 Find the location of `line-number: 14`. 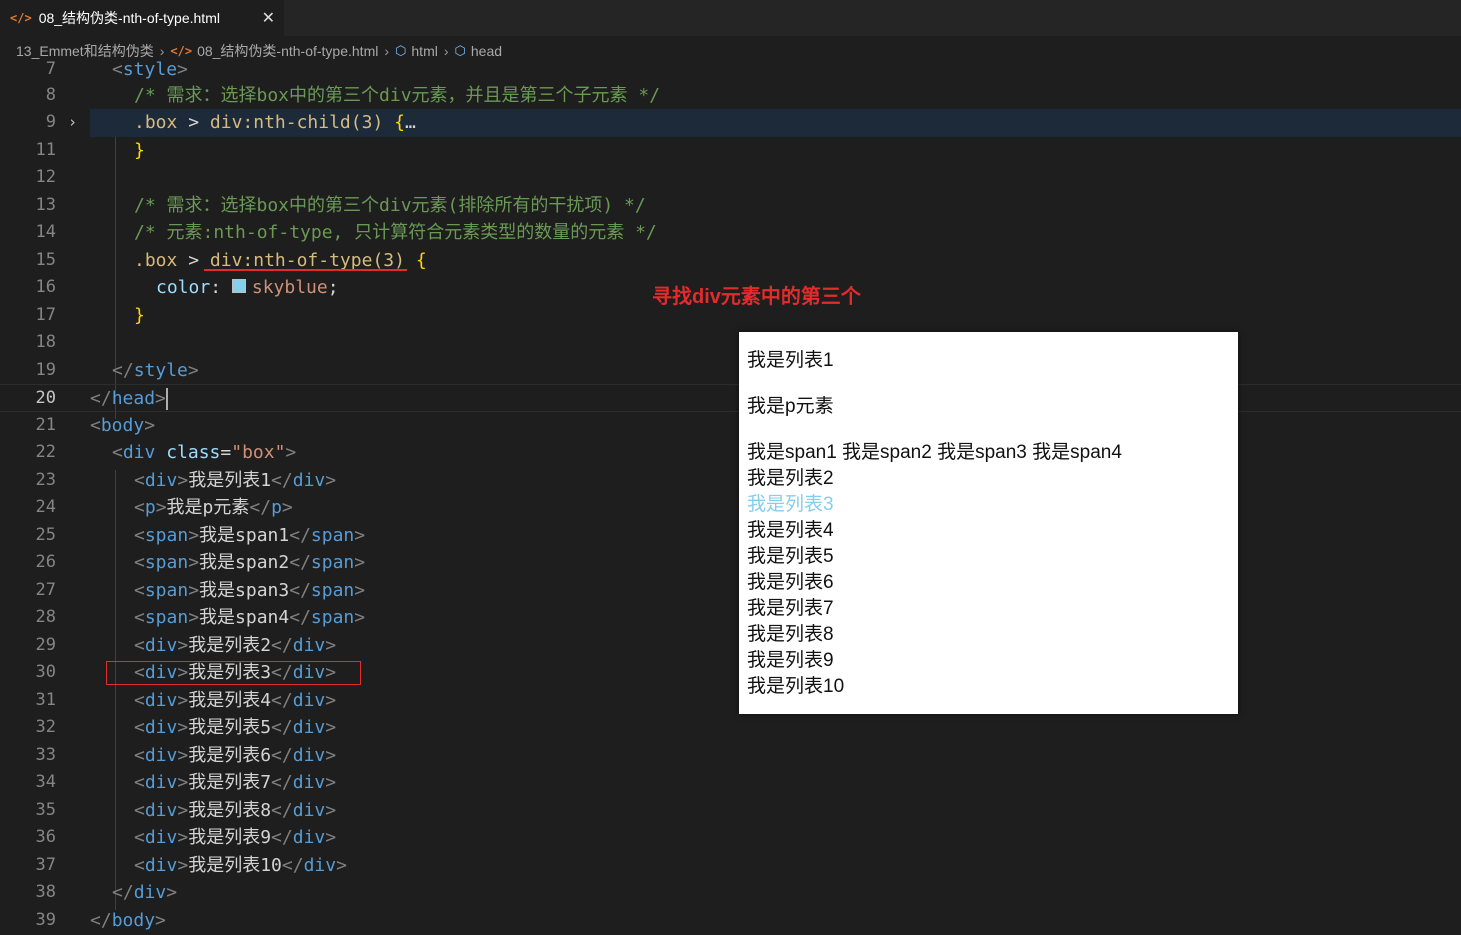

line-number: 14 is located at coordinates (45, 232).